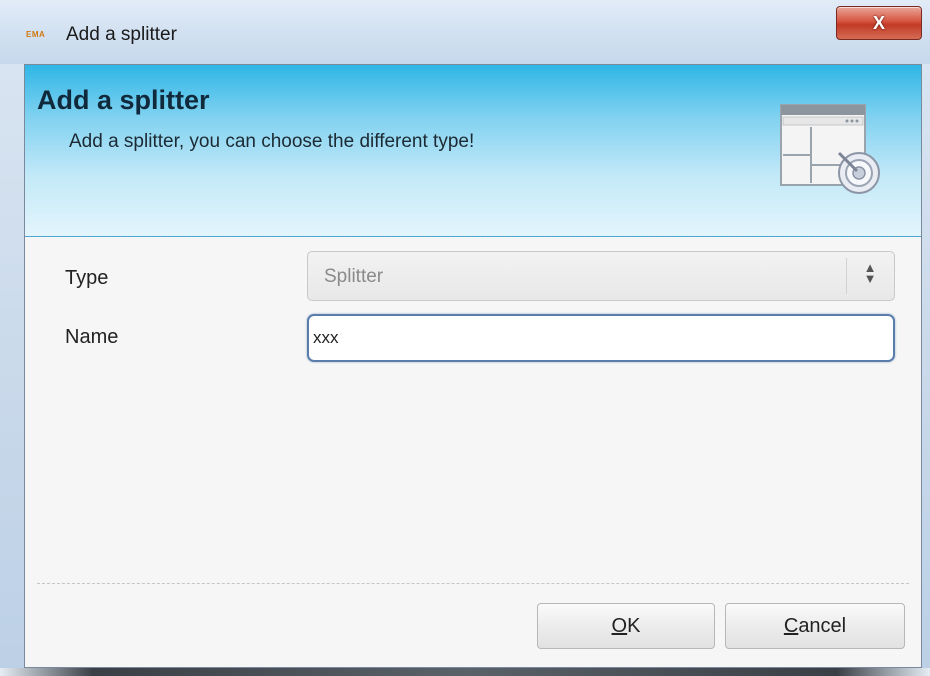  I want to click on cancel-mnemonic: C, so click(791, 626).